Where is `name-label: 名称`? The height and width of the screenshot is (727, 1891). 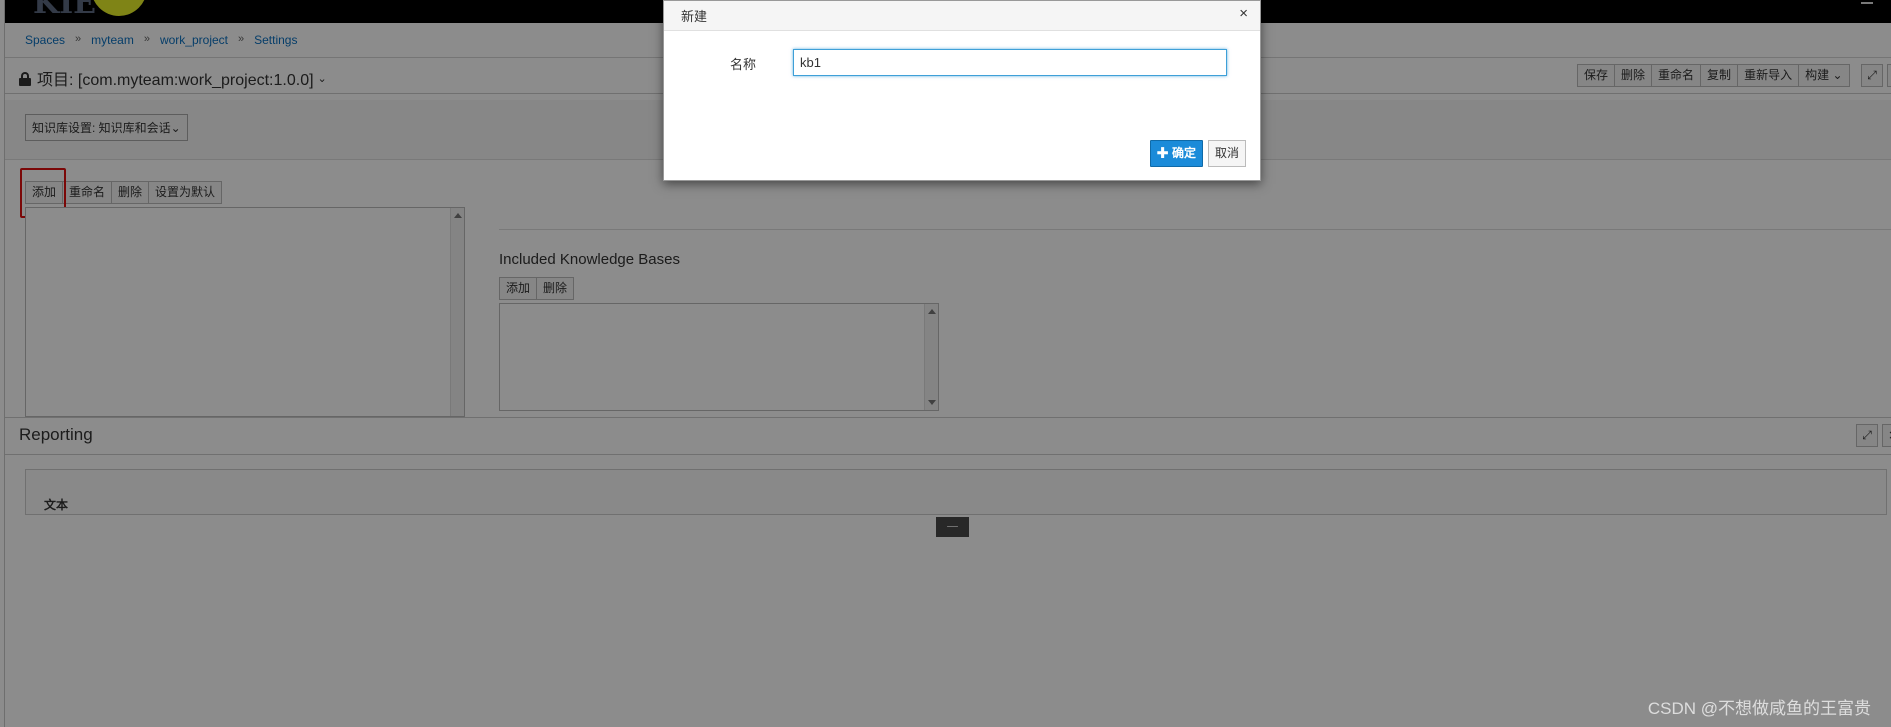
name-label: 名称 is located at coordinates (743, 64).